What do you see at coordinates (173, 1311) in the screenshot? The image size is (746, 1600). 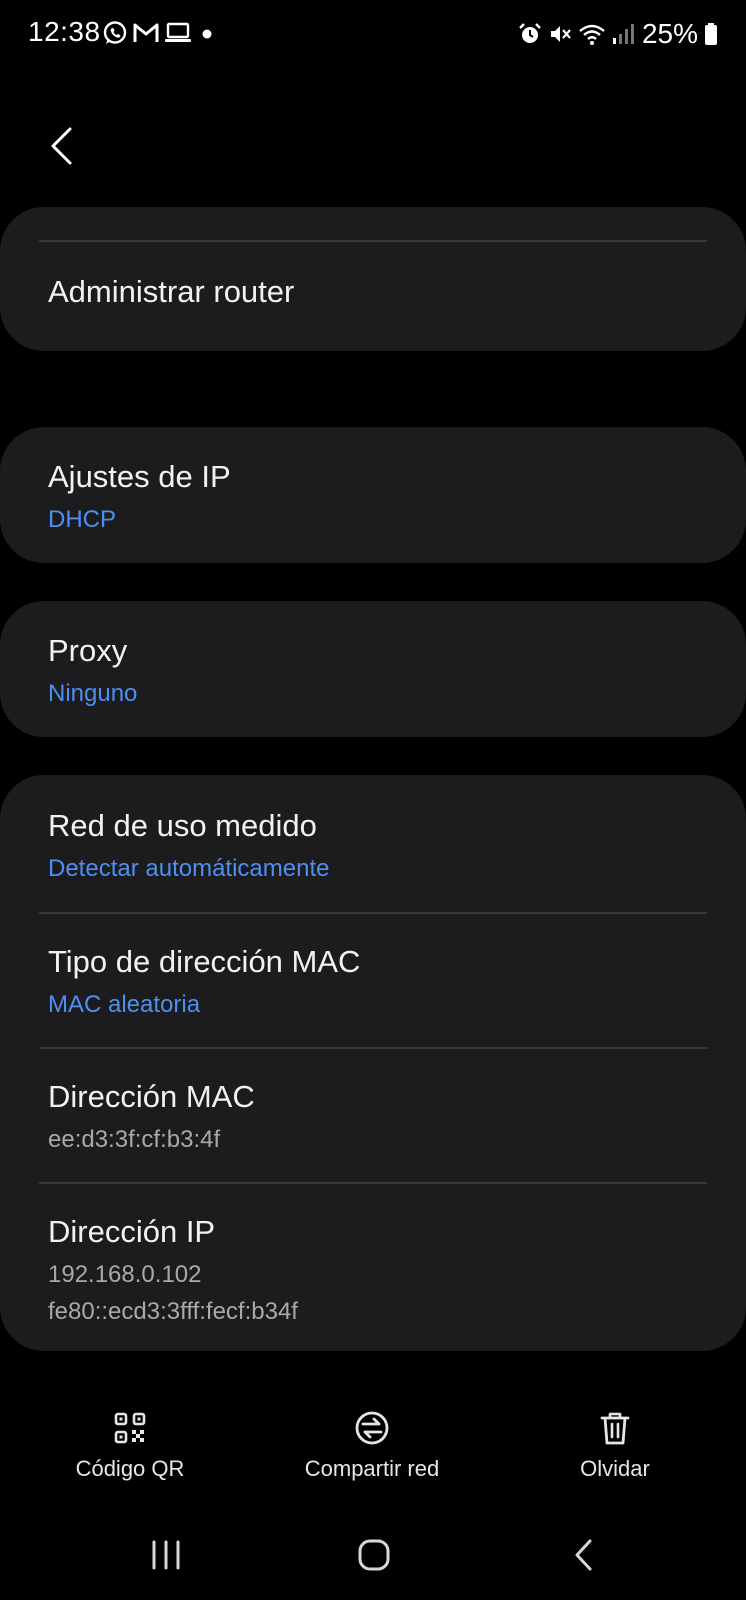 I see `ipv6-address-value: fe80::ecd3:3fff:fecf:b34f` at bounding box center [173, 1311].